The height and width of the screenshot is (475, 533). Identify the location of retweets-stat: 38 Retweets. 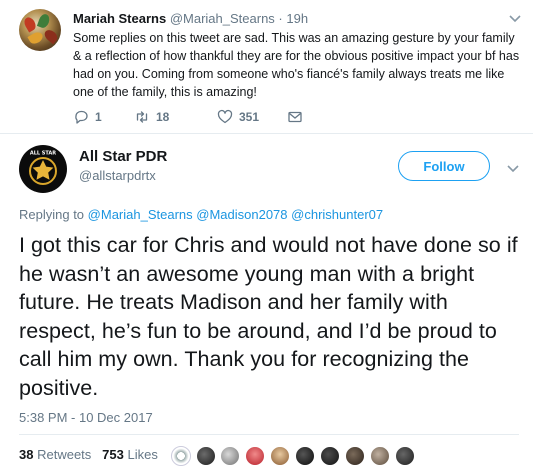
(55, 454).